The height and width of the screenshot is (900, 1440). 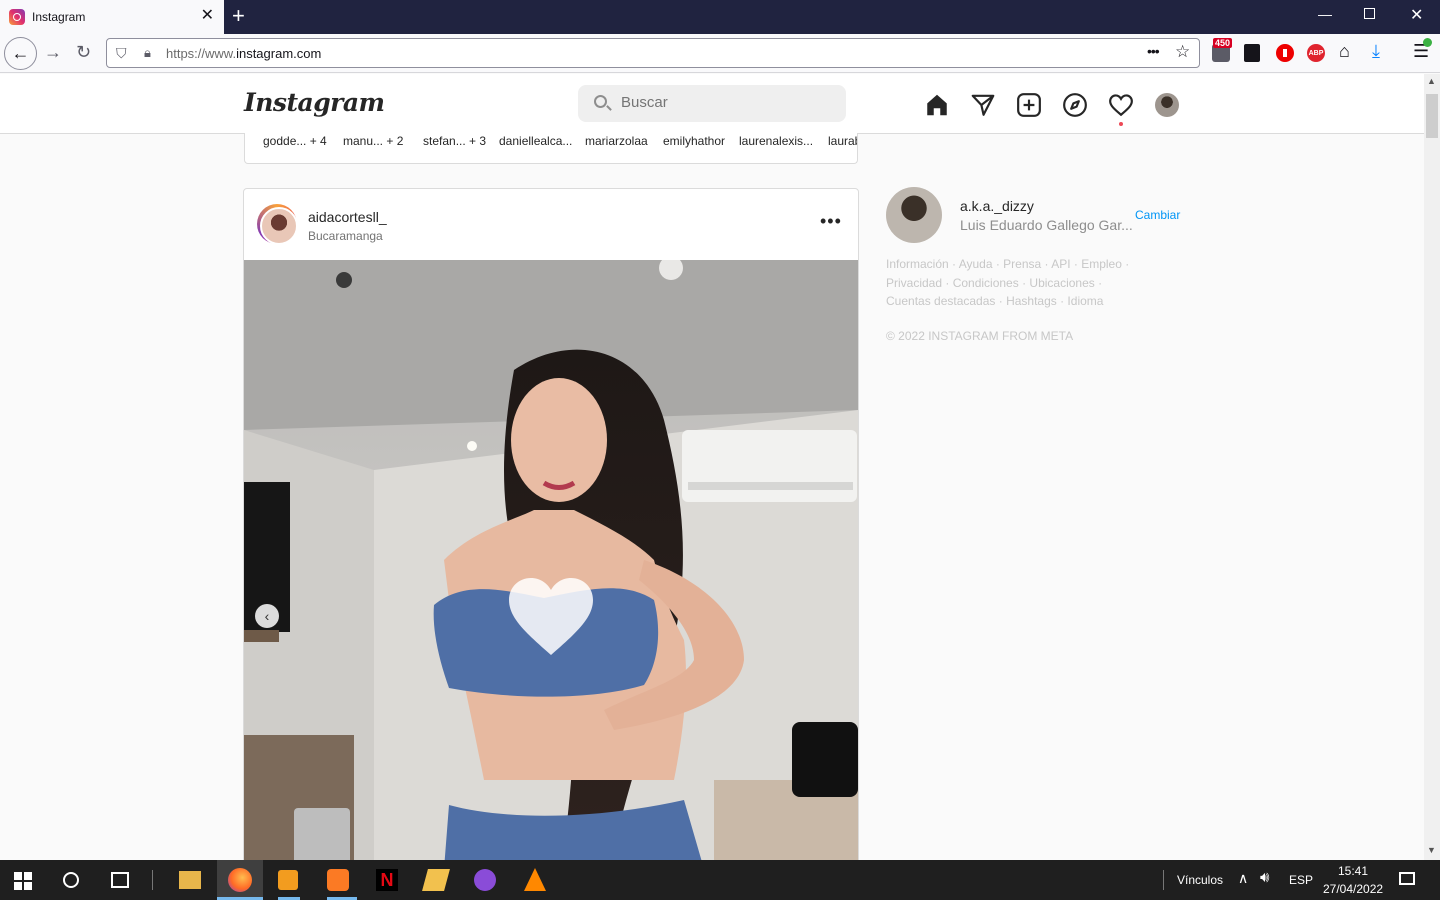 I want to click on lock-icon: 🔒︎, so click(x=147, y=53).